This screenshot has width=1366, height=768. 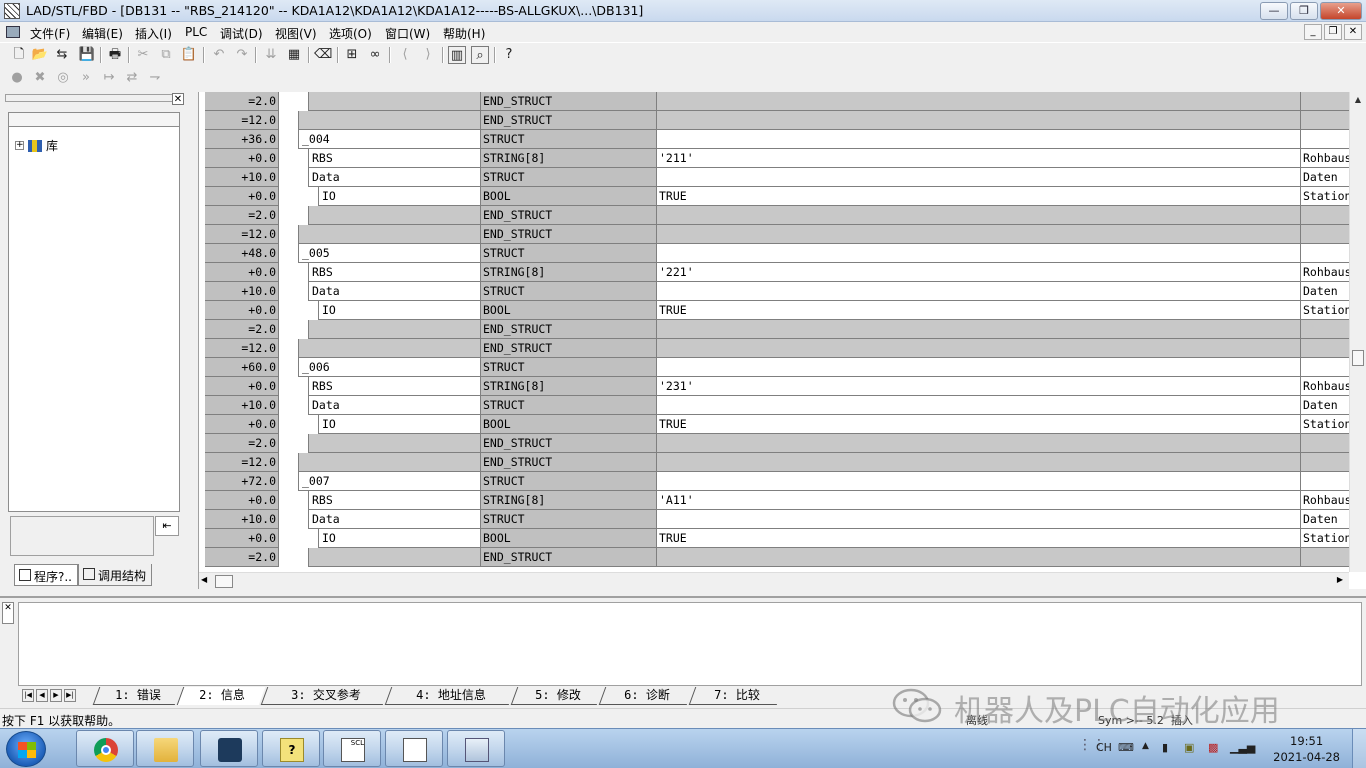 I want to click on clock: 19:51 2021-04-28, so click(x=1306, y=749).